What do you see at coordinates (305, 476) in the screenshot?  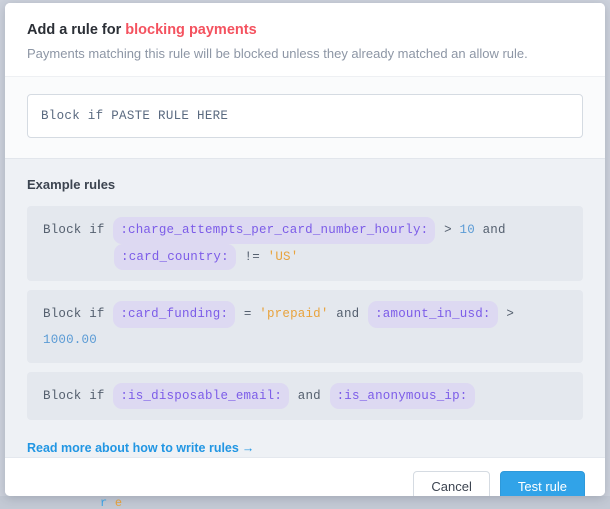 I see `modal-footer: Cancel Test rule` at bounding box center [305, 476].